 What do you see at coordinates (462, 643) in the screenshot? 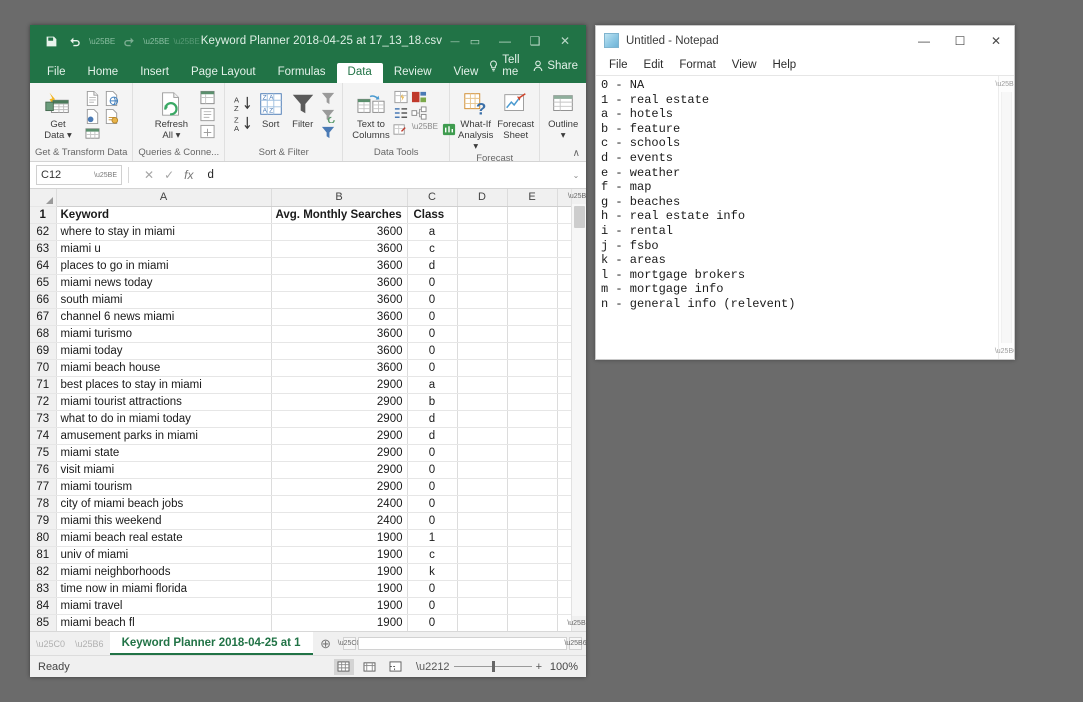
I see `horizontal-scrollbar: \u25C0 \u25B6` at bounding box center [462, 643].